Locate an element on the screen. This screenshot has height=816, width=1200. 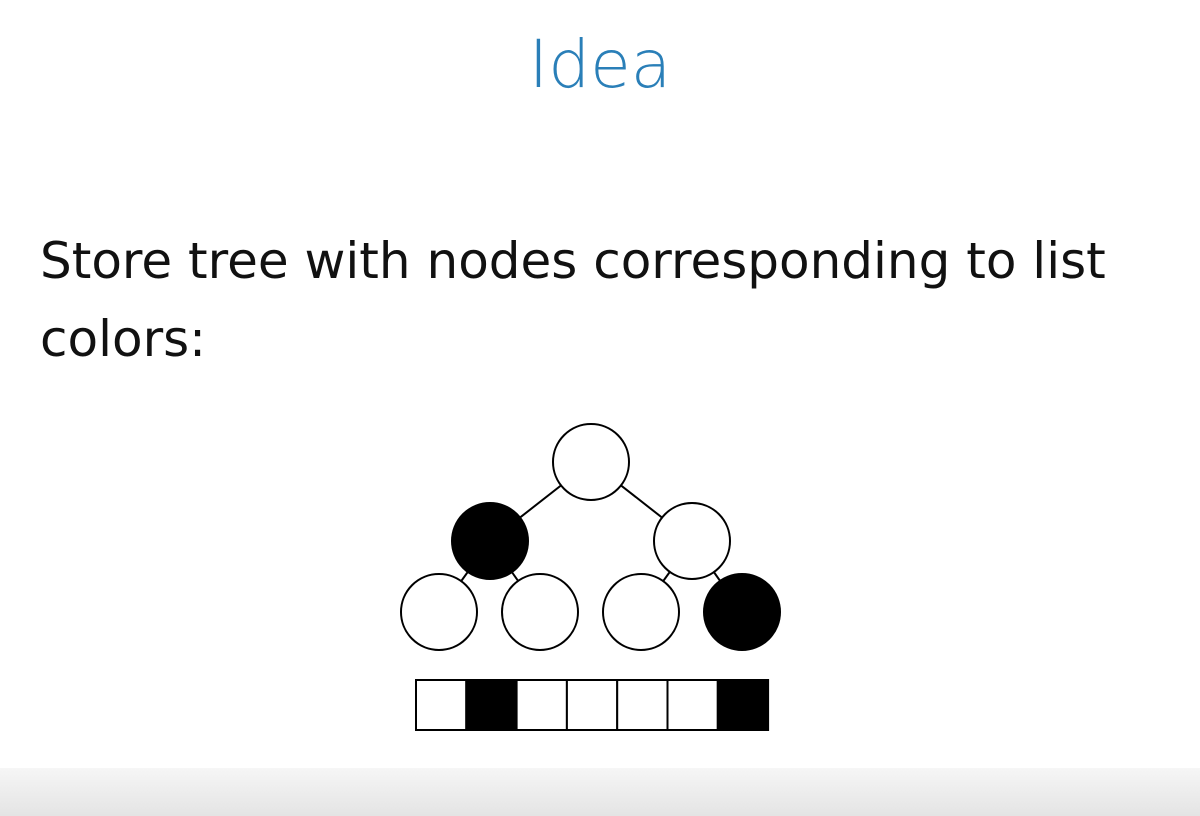
color-list is located at coordinates (592, 705).